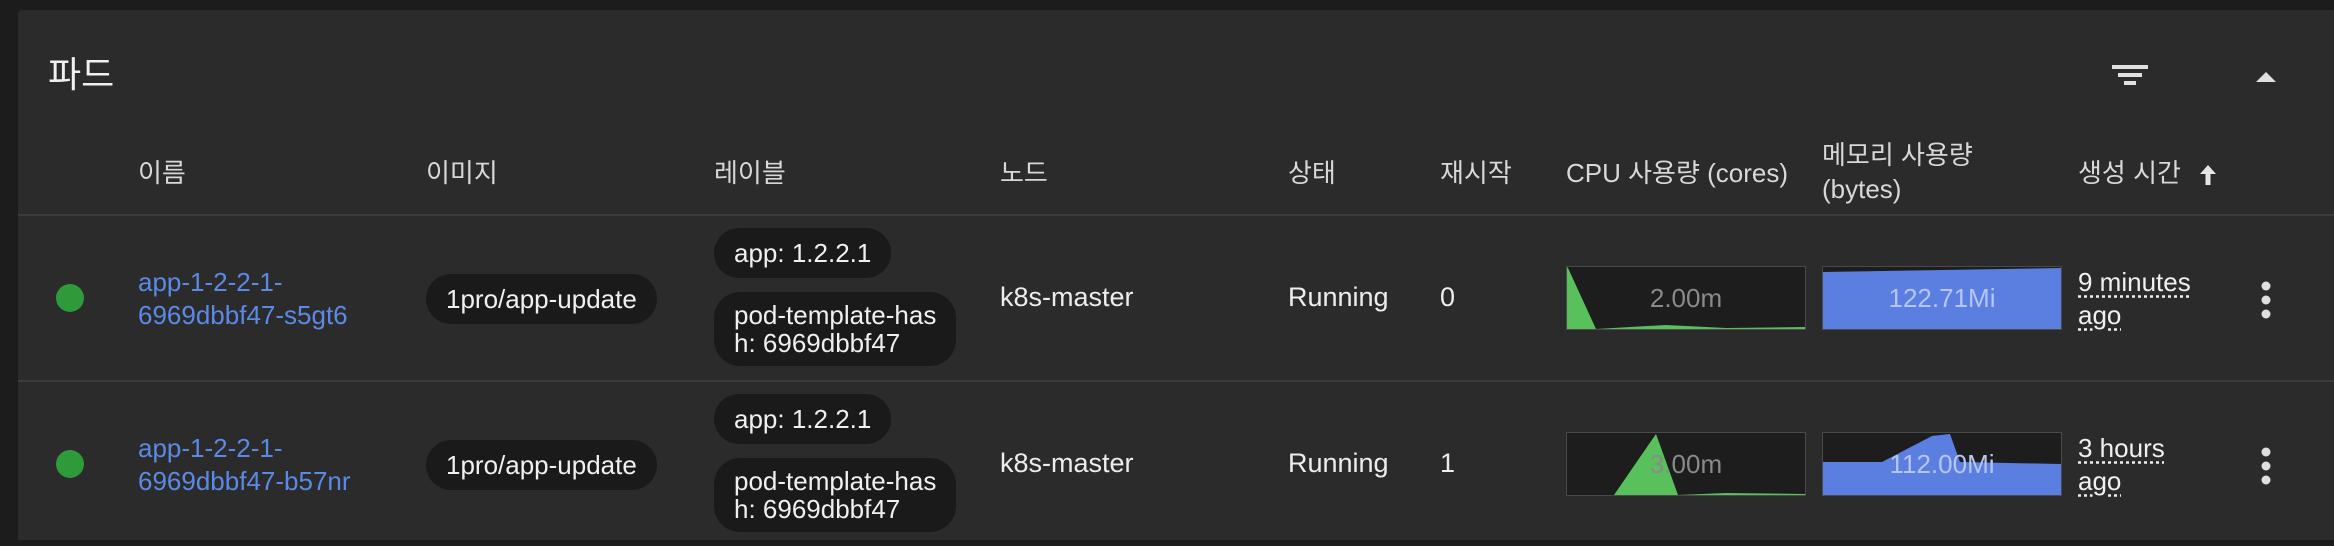  I want to click on collapse-button, so click(2266, 76).